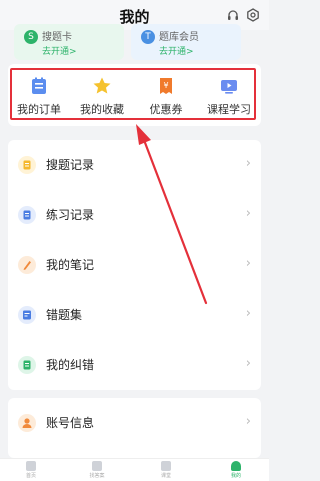 The image size is (320, 481). Describe the element at coordinates (165, 476) in the screenshot. I see `tab-label: 课堂` at that location.